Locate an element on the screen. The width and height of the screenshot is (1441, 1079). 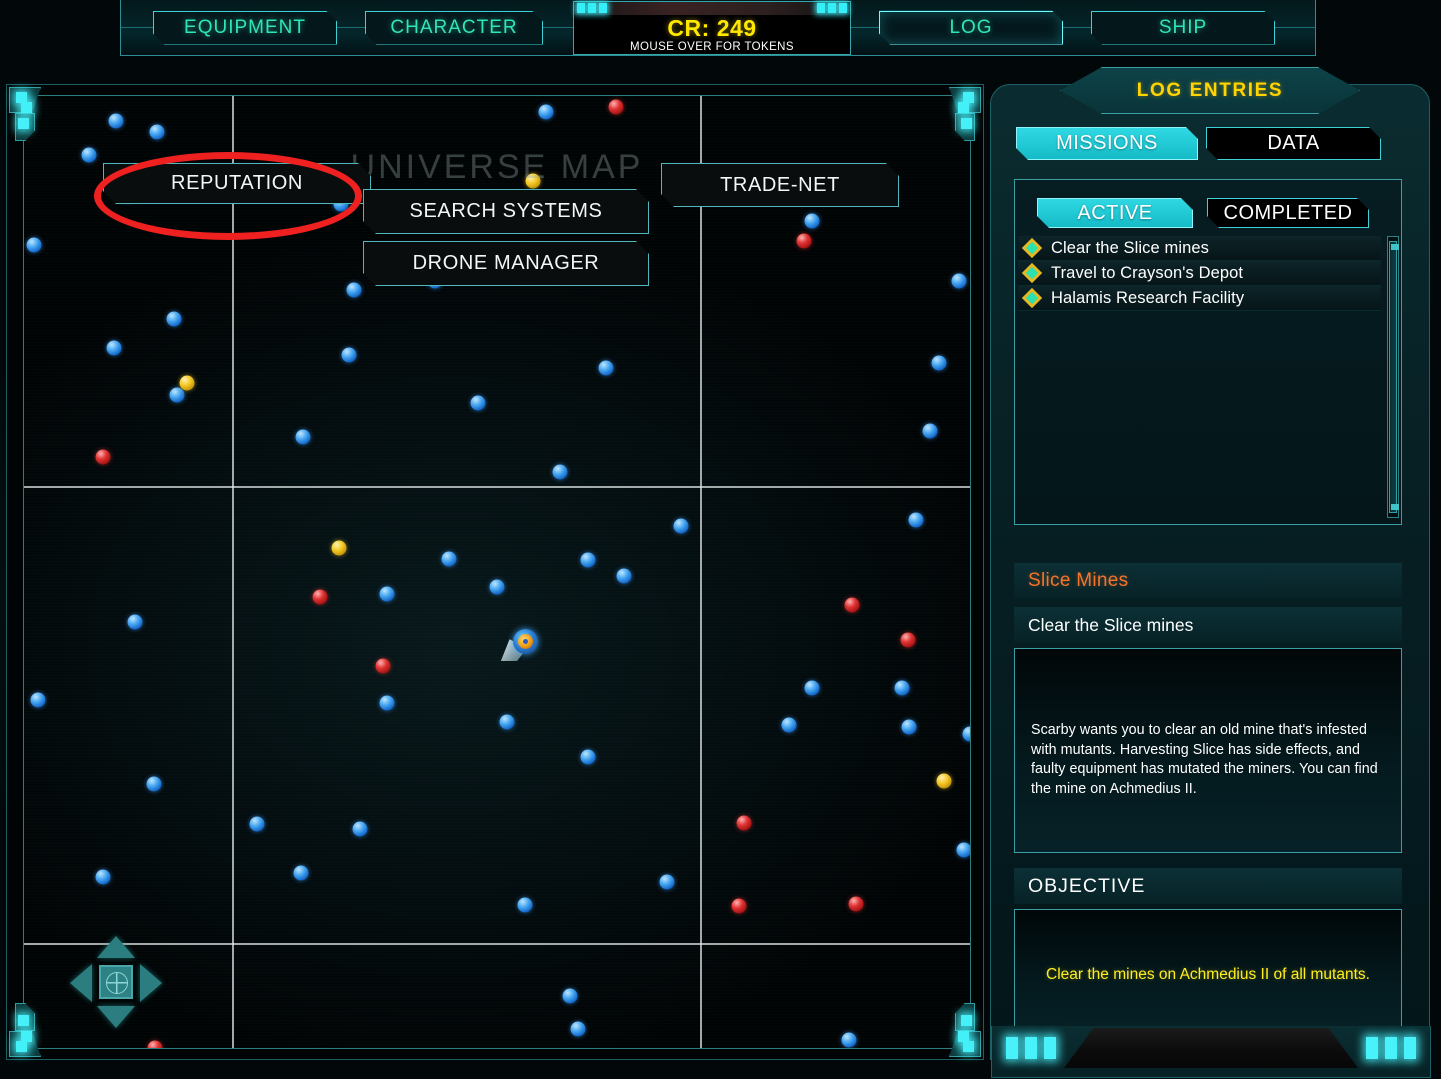
mission-location-bar: Slice Mines is located at coordinates (1208, 581).